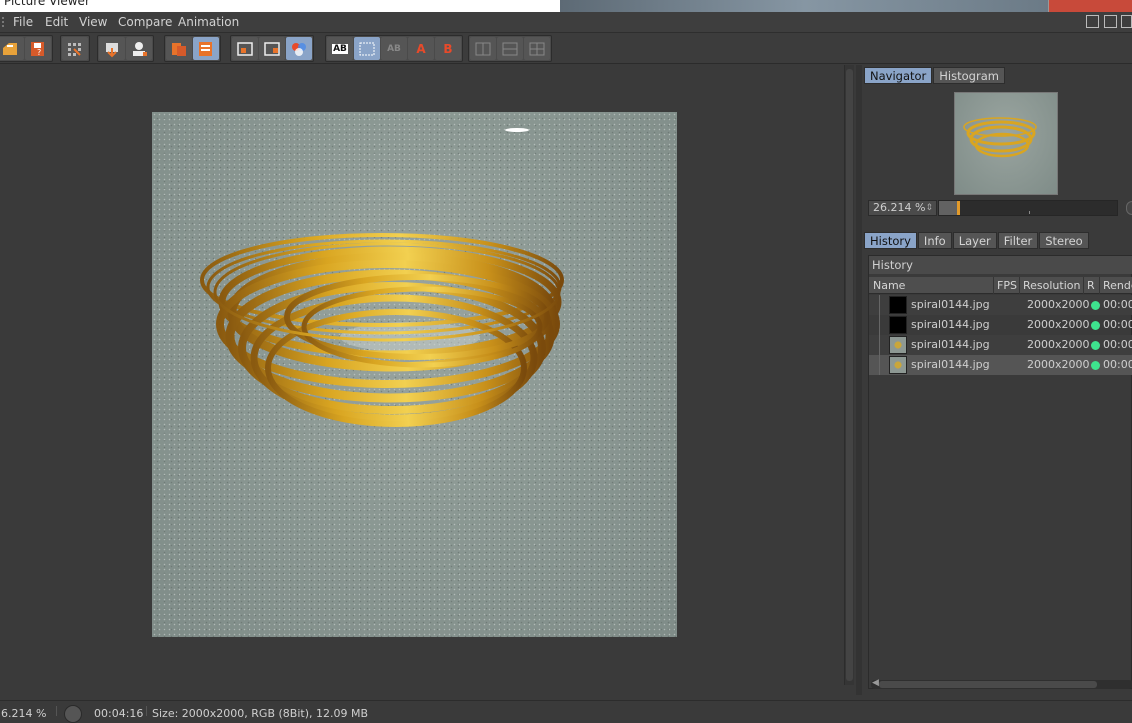 The width and height of the screenshot is (1132, 723). Describe the element at coordinates (1007, 285) in the screenshot. I see `column-fps: FPS` at that location.